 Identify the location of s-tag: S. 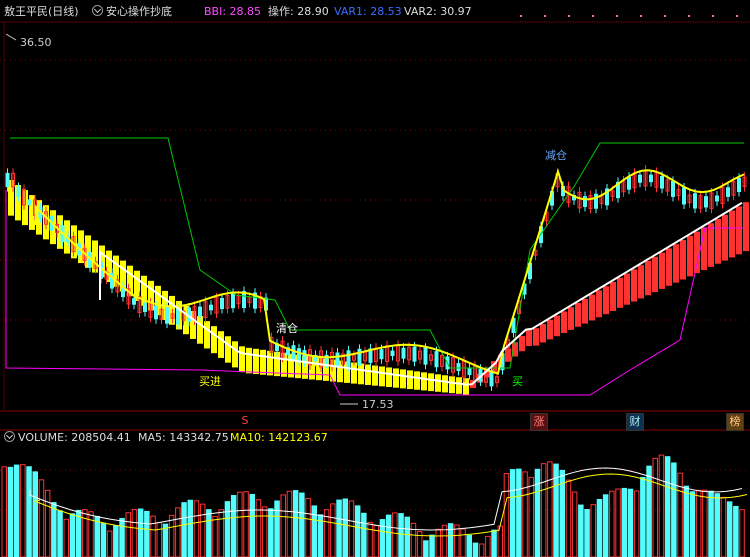
(245, 421).